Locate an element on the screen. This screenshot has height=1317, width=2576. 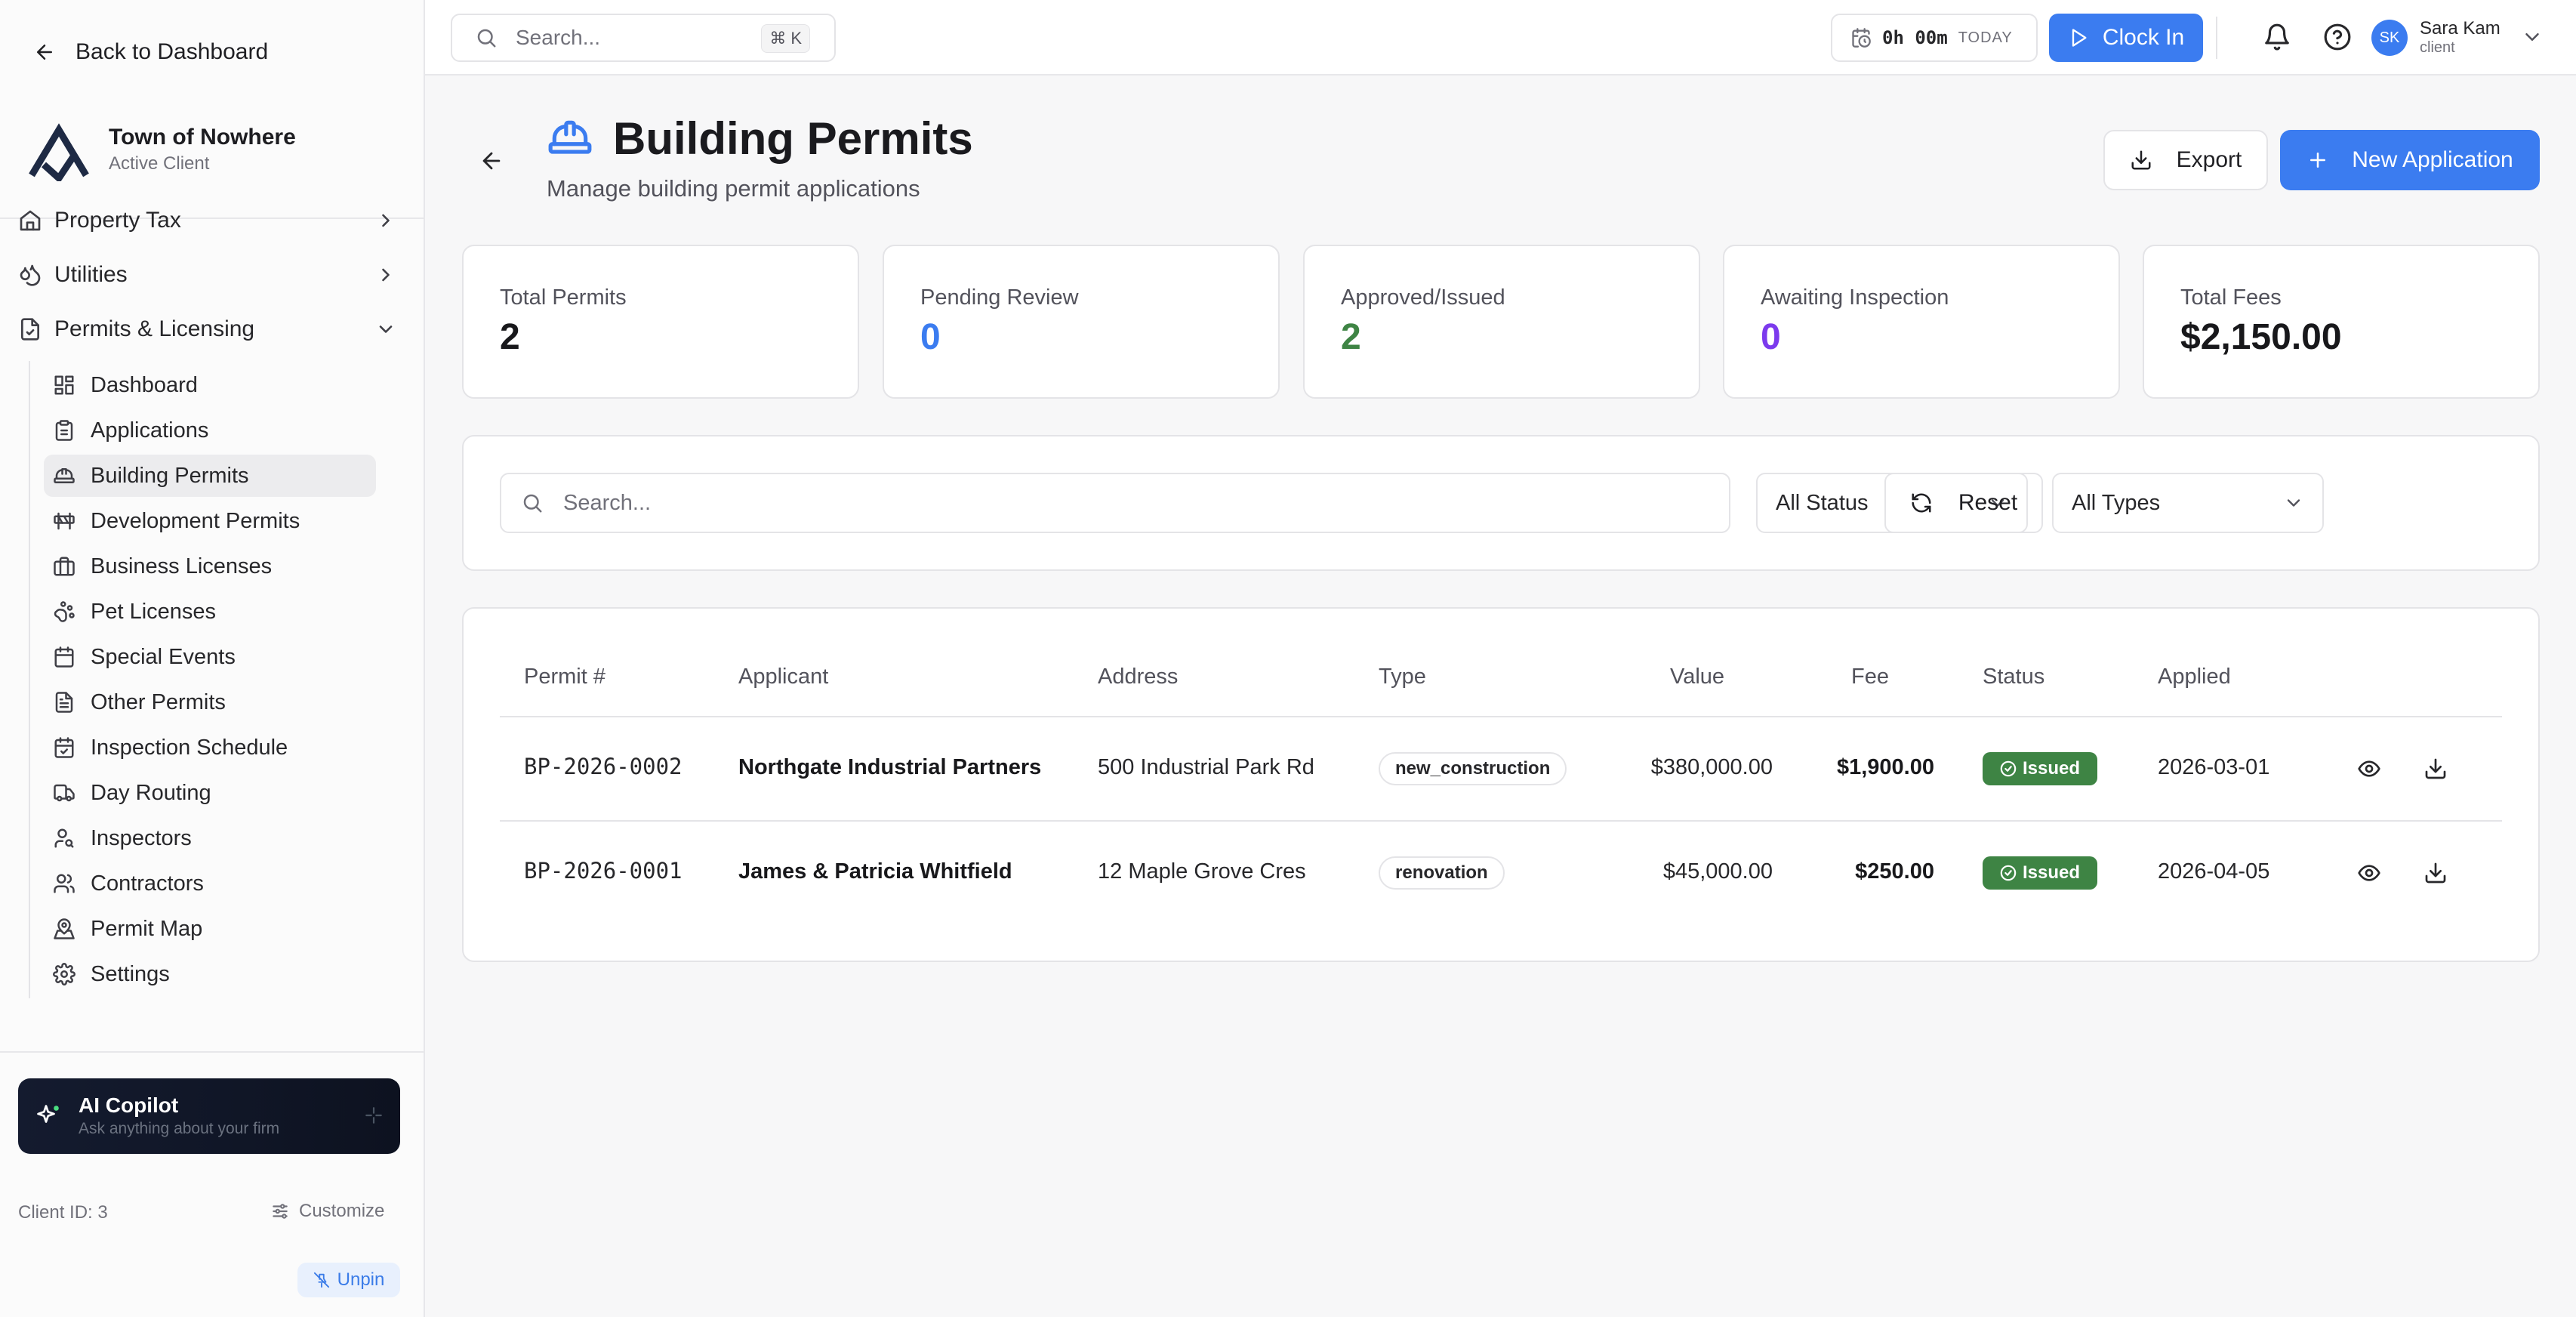
gear-icon is located at coordinates (64, 974).